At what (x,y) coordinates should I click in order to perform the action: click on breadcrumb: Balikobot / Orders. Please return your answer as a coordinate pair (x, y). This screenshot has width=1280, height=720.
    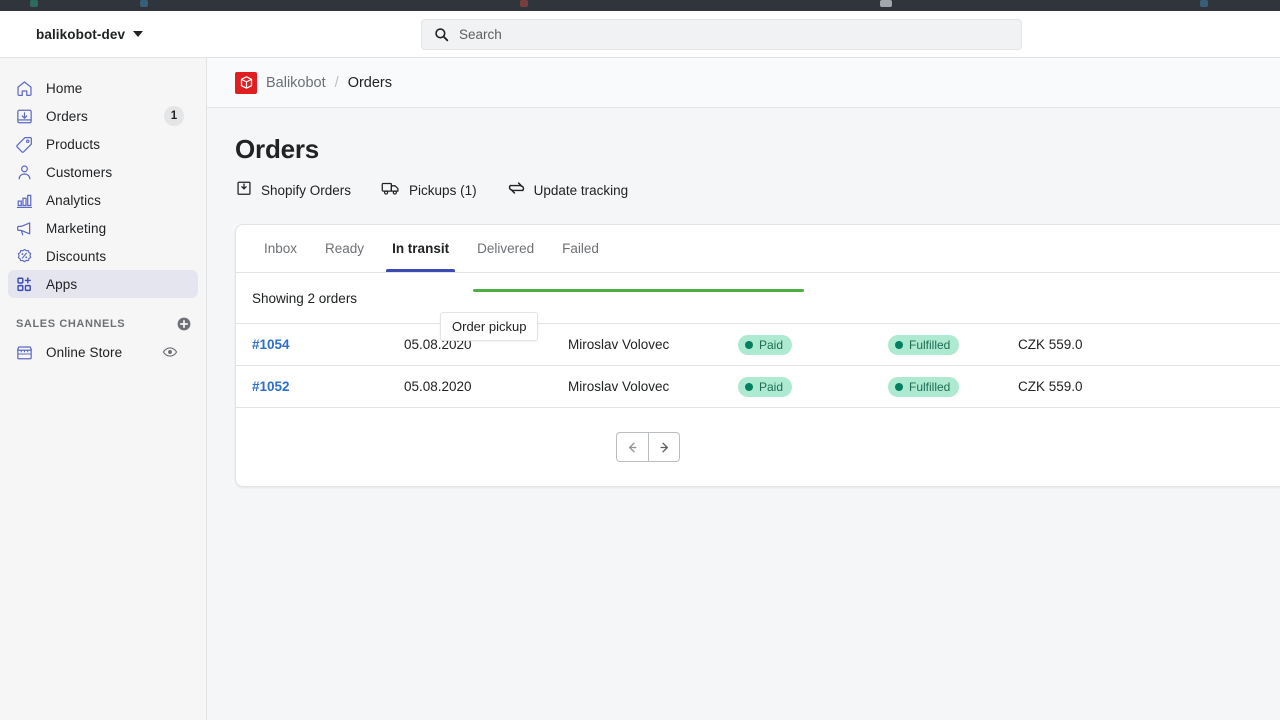
    Looking at the image, I should click on (743, 83).